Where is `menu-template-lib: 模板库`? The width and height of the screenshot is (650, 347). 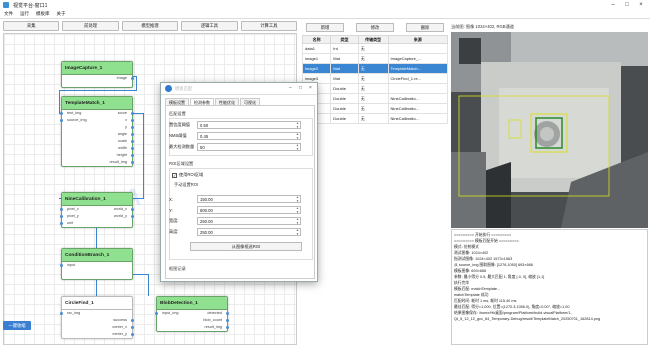
menu-template-lib: 模板库 is located at coordinates (43, 14).